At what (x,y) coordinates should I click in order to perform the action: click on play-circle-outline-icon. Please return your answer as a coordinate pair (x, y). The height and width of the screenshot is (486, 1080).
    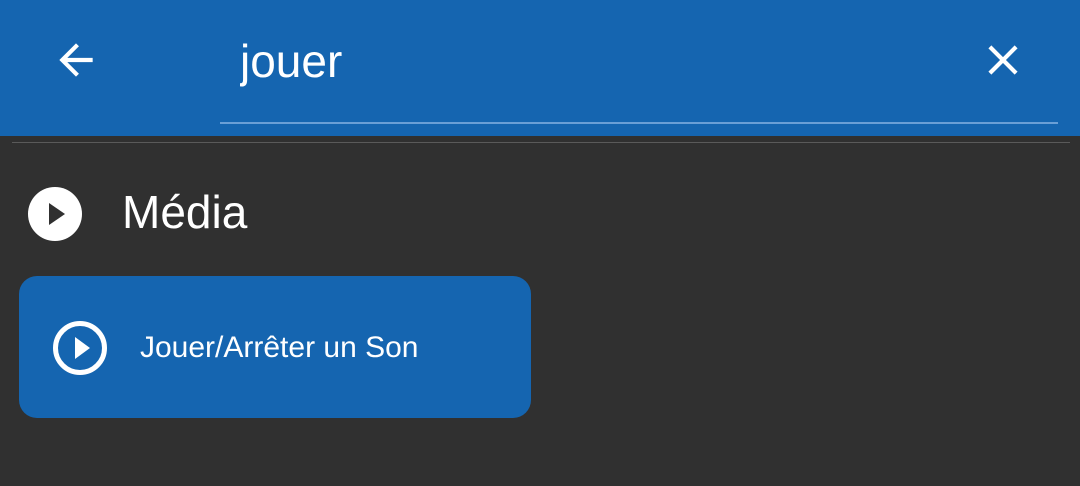
    Looking at the image, I should click on (80, 348).